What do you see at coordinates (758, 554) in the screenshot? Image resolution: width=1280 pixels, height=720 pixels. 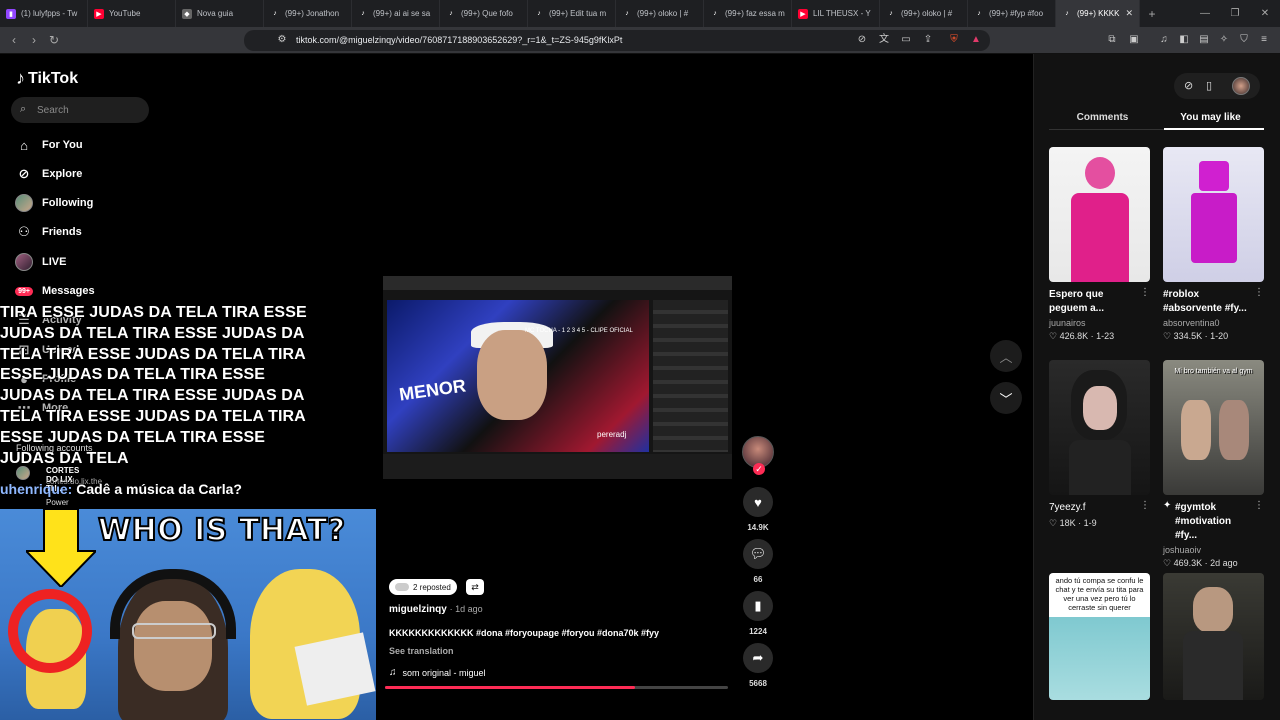 I see `comment-button: 💬︎` at bounding box center [758, 554].